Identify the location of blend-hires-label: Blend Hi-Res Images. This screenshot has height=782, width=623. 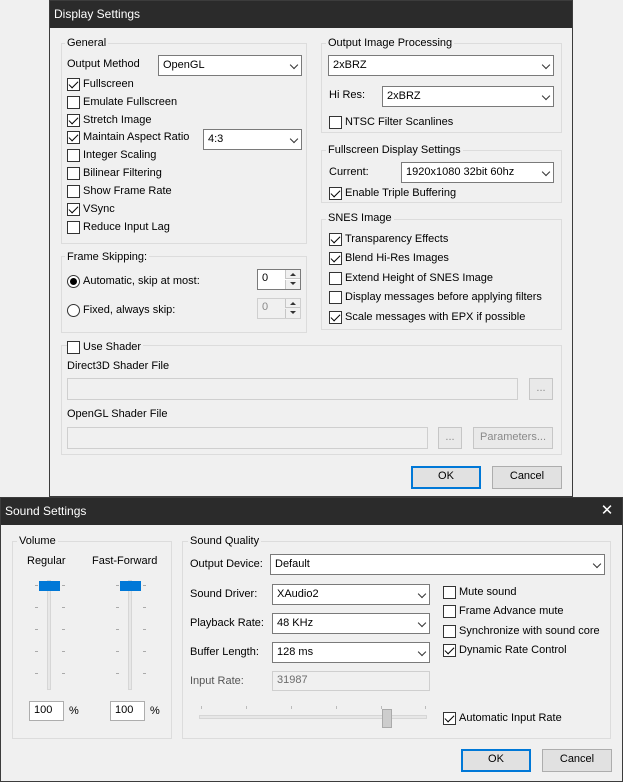
(397, 258).